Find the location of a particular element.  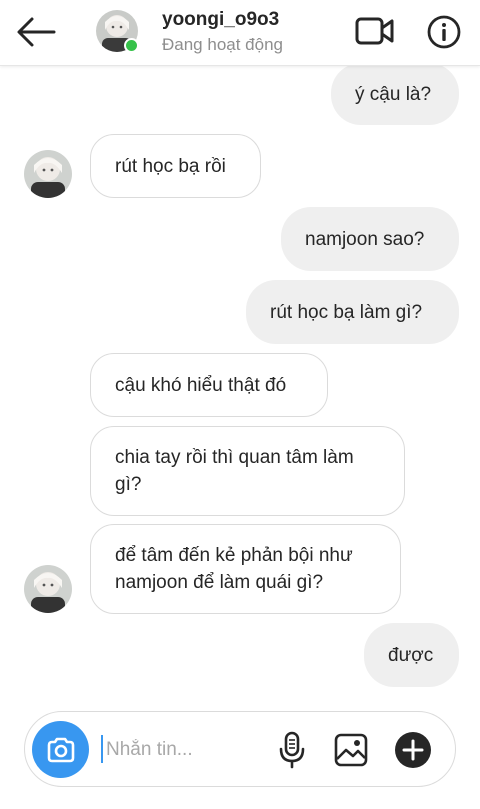

message-bubble-incoming: chia tay rồi thì quan tâm làm gì? is located at coordinates (247, 471).